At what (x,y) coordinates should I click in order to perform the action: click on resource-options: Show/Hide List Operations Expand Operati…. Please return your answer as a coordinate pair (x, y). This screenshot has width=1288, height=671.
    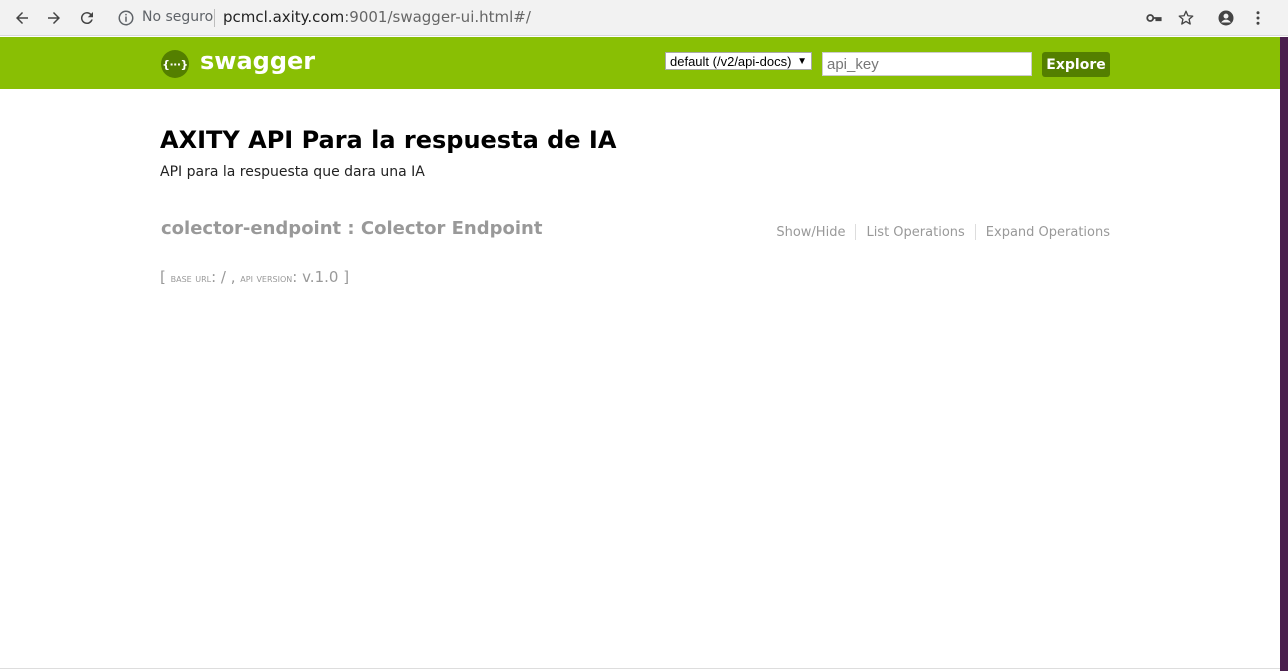
    Looking at the image, I should click on (938, 232).